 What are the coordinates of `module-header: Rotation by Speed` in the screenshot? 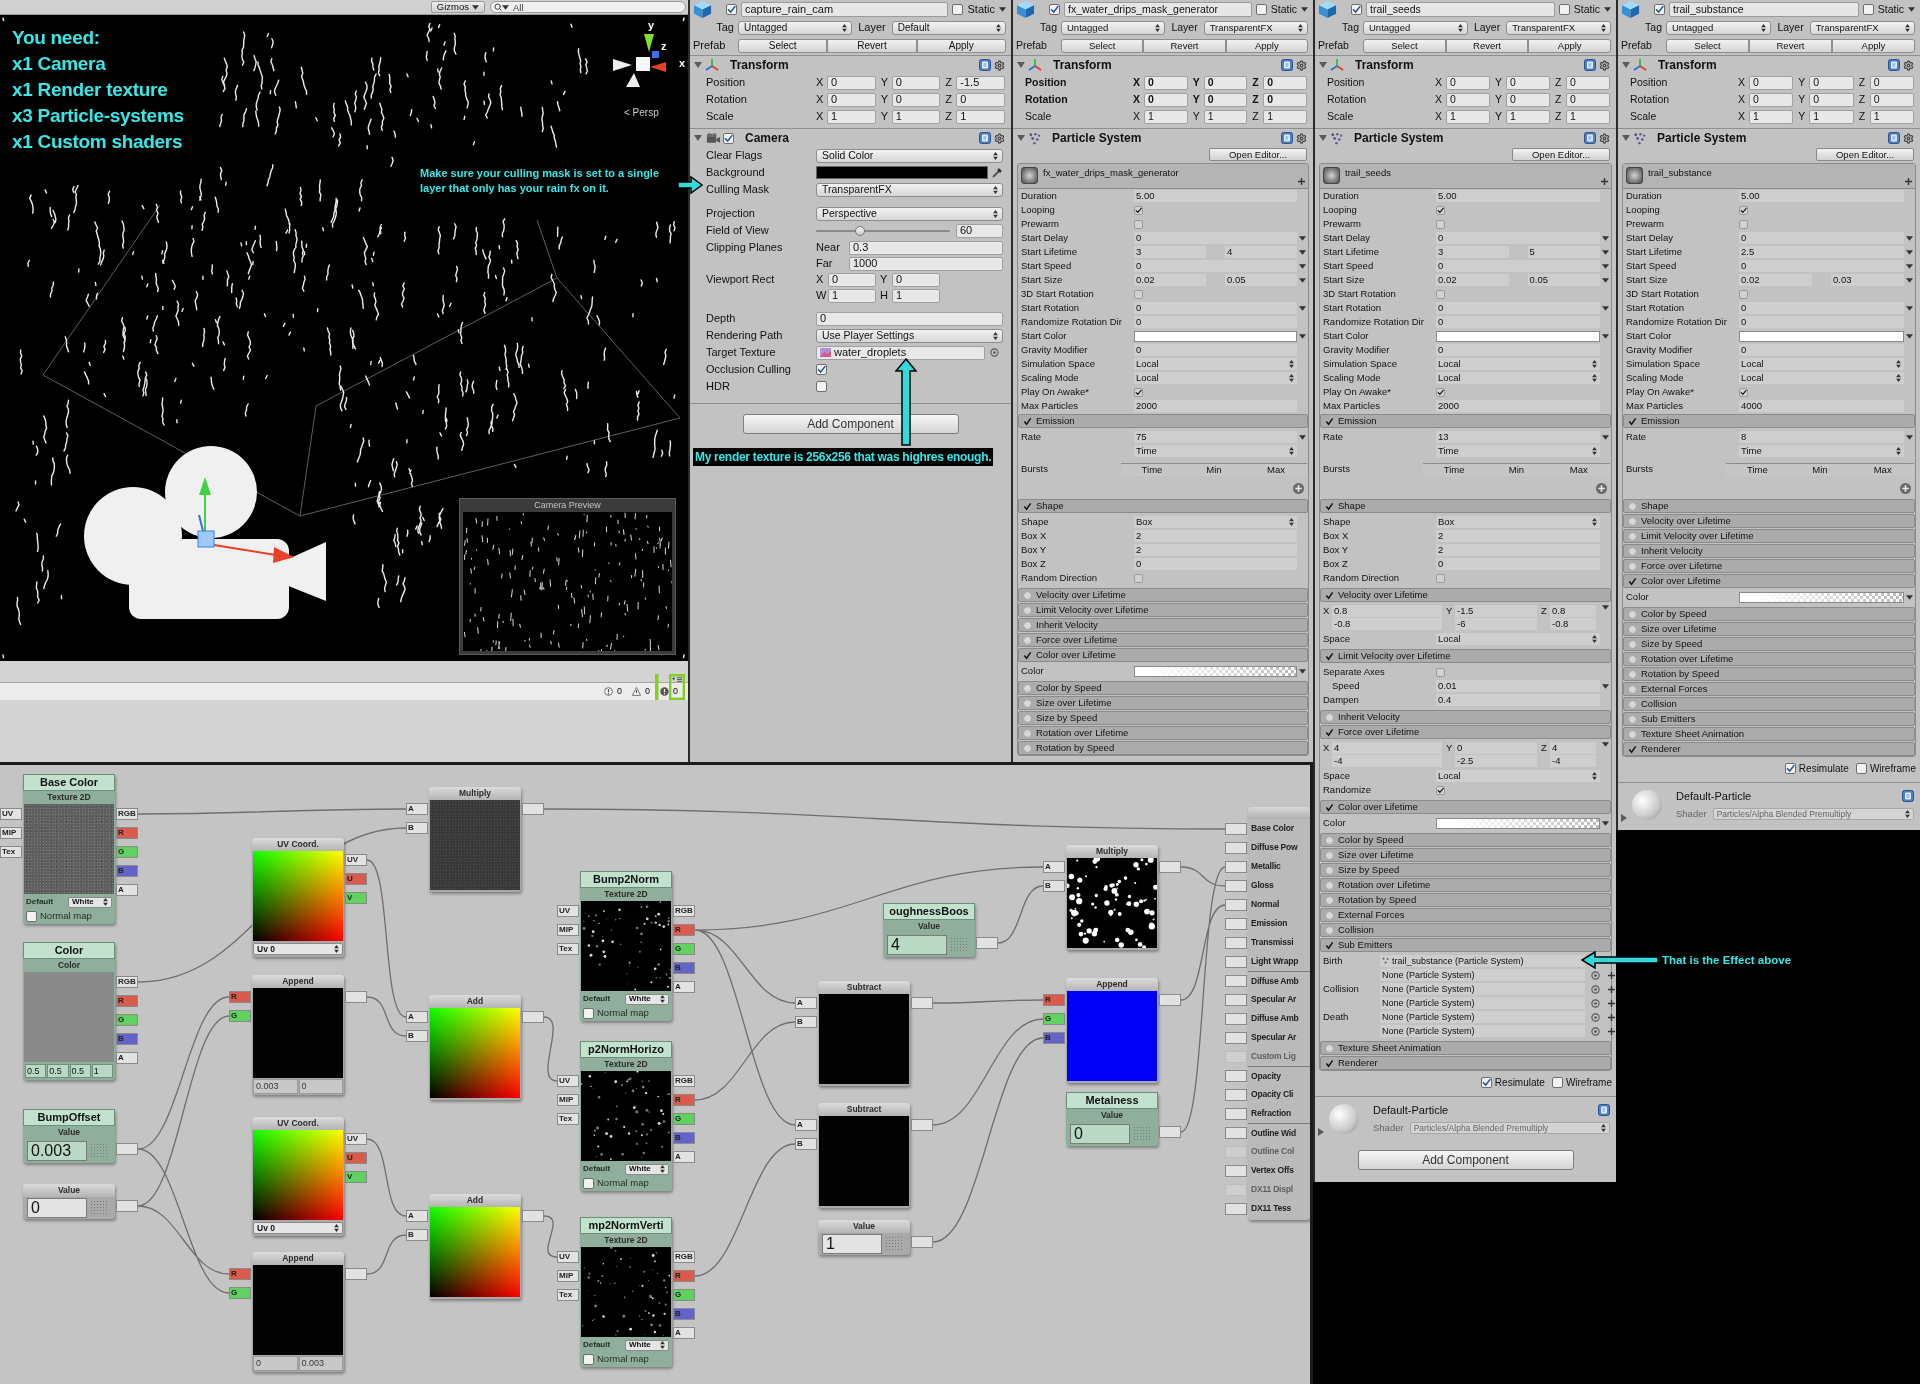 It's located at (1769, 674).